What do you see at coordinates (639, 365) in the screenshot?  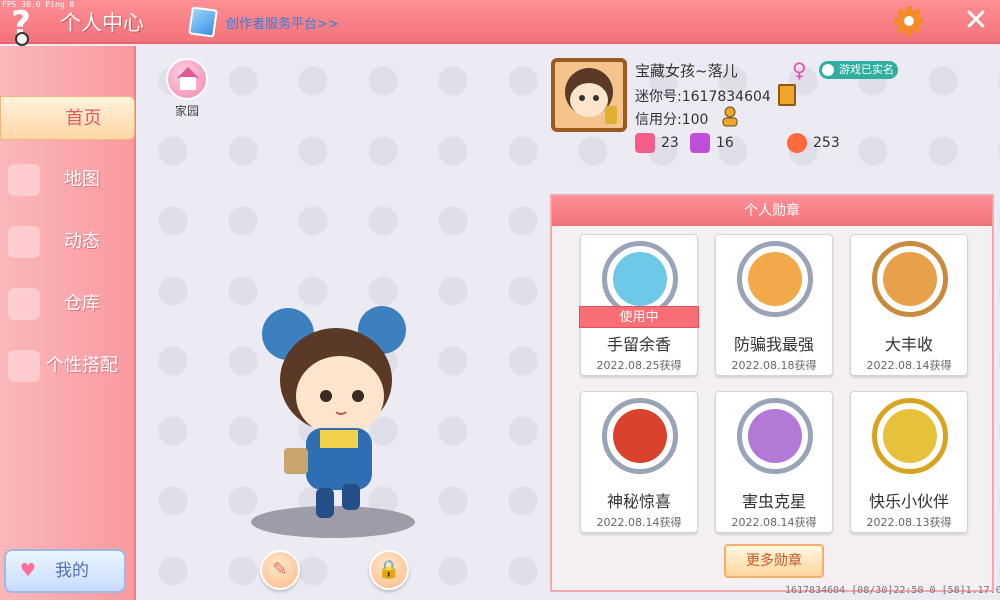 I see `badge-date: 2022.08.25获得` at bounding box center [639, 365].